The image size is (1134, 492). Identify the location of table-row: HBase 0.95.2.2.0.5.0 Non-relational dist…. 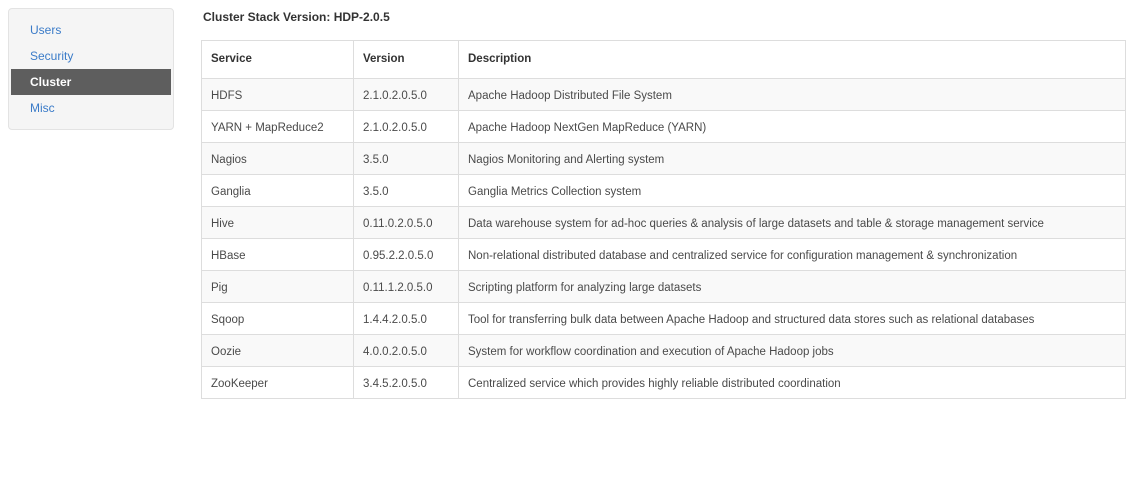
(663, 254).